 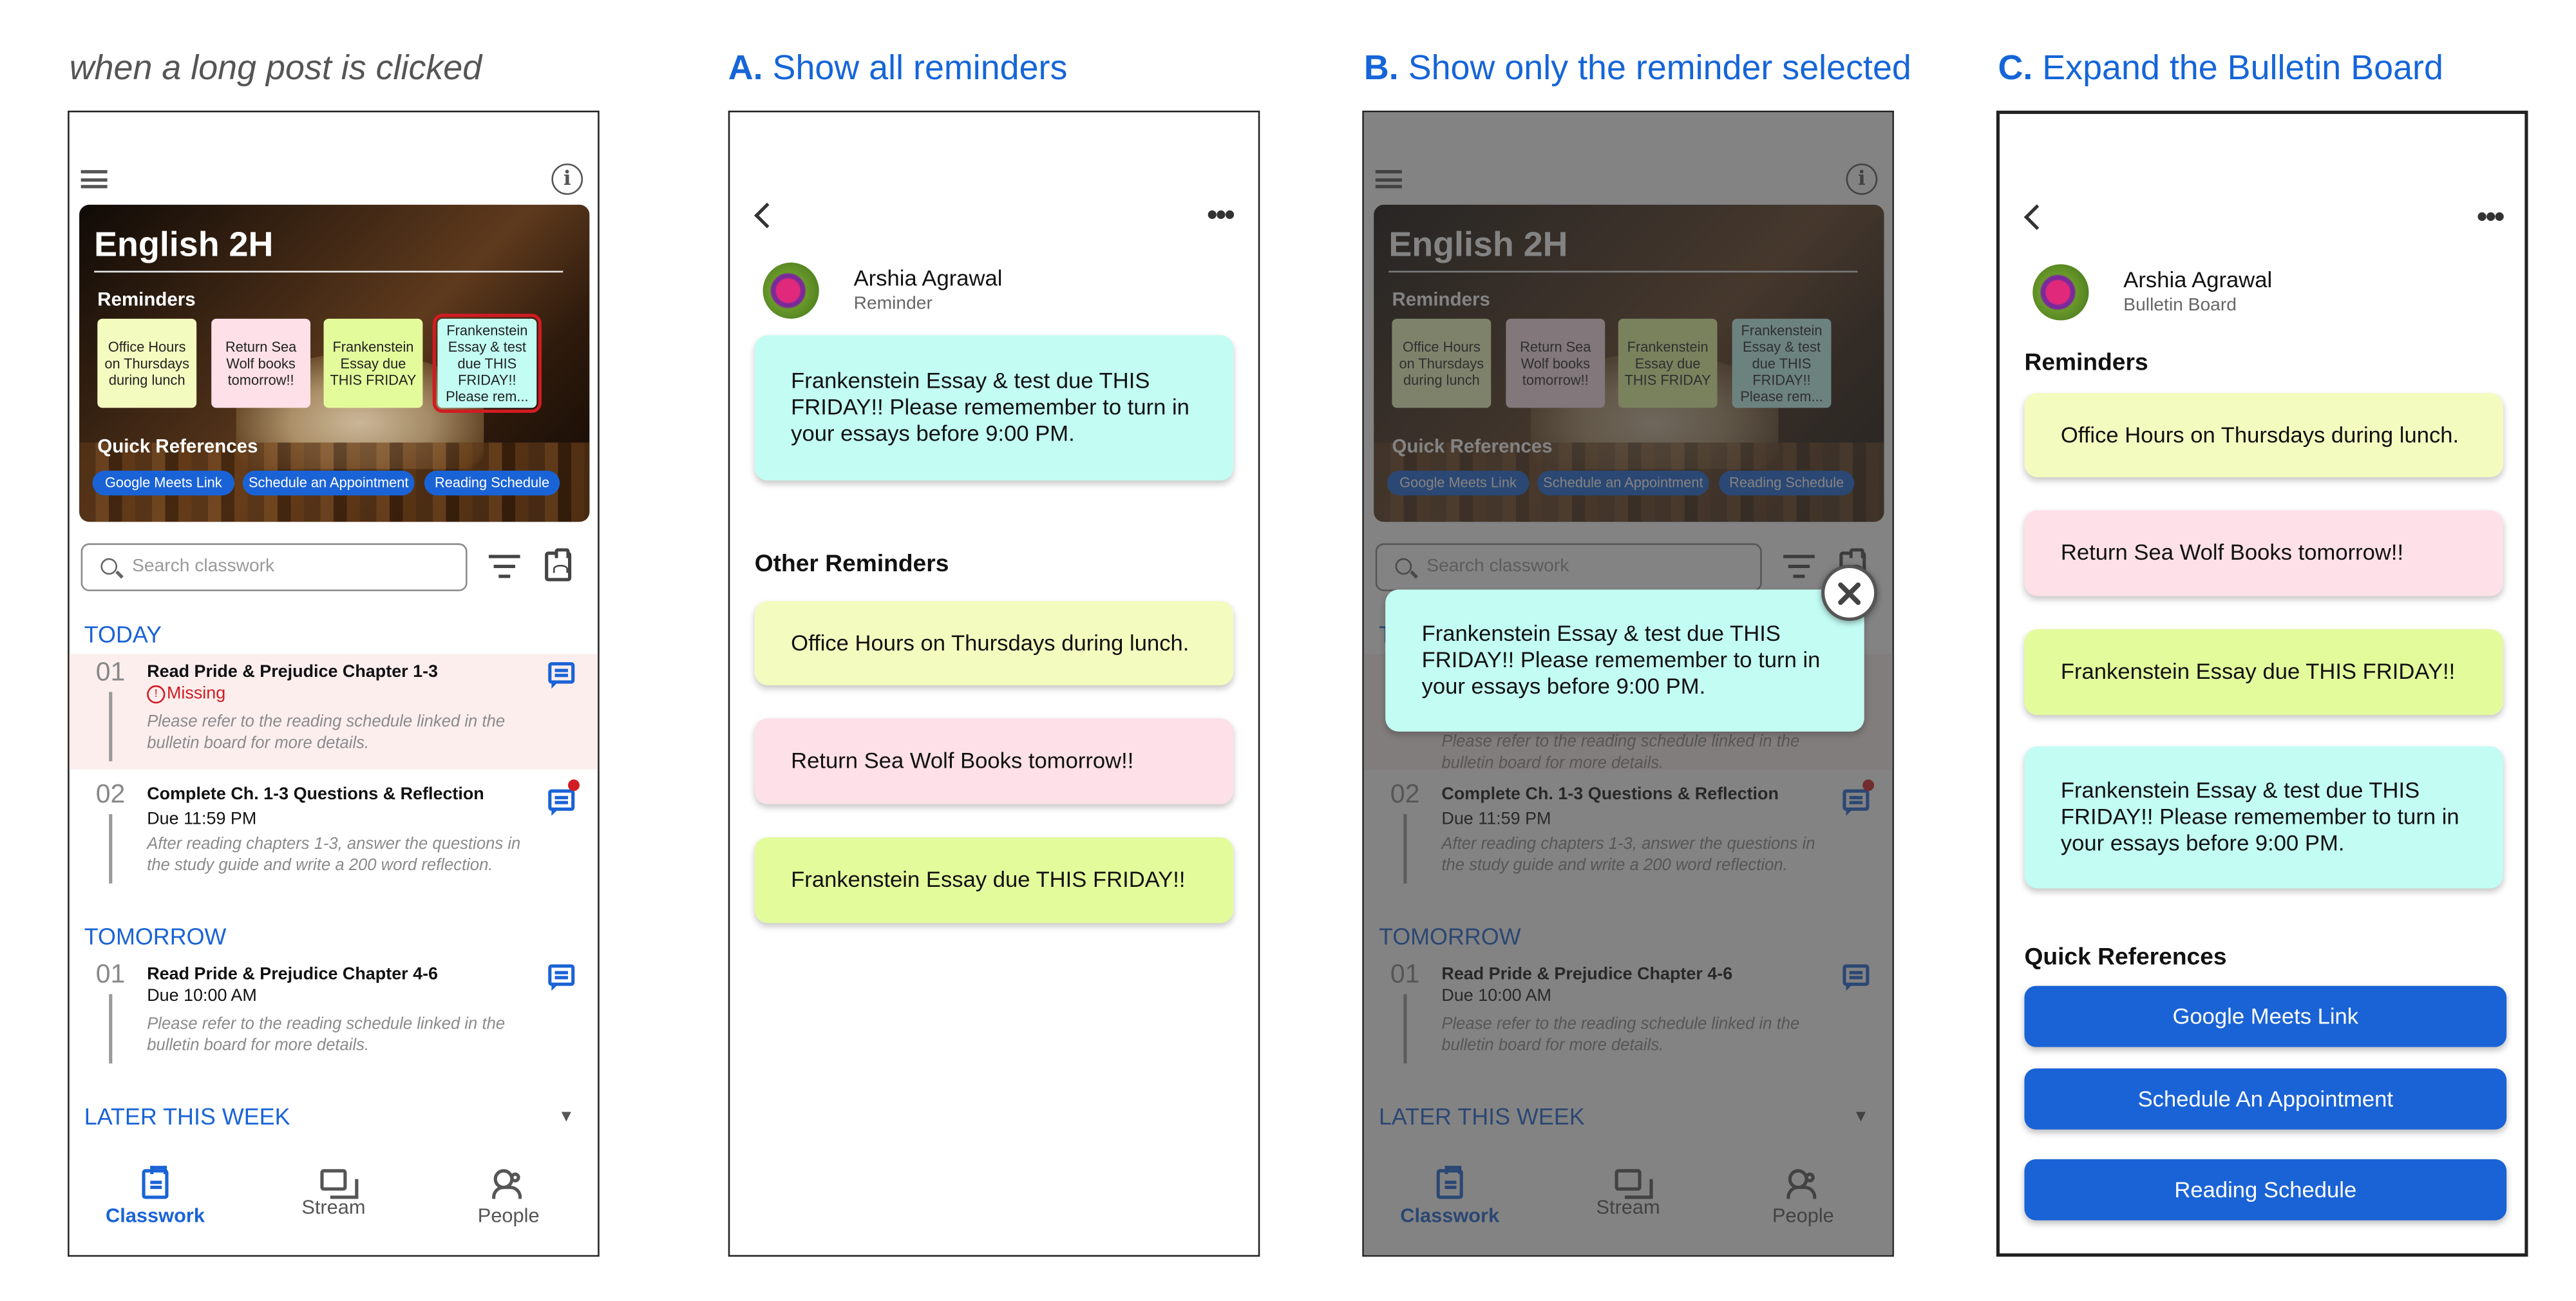 What do you see at coordinates (94, 180) in the screenshot?
I see `menu-icon` at bounding box center [94, 180].